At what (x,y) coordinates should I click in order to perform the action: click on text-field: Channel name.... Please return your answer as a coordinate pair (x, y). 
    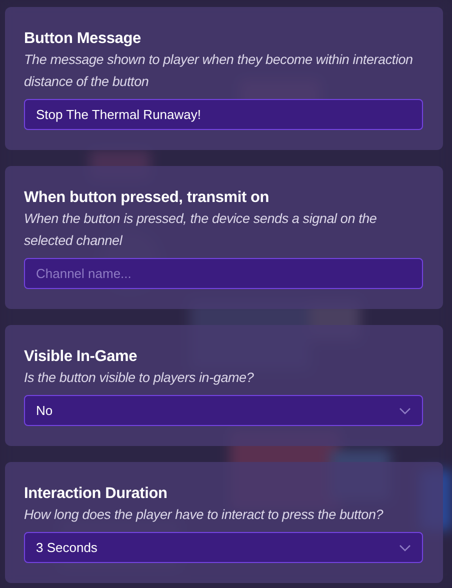
    Looking at the image, I should click on (223, 273).